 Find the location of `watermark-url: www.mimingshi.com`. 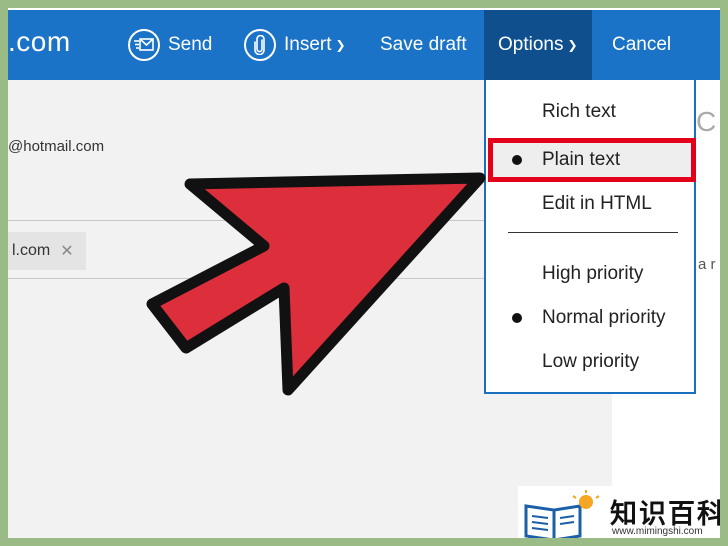

watermark-url: www.mimingshi.com is located at coordinates (657, 531).